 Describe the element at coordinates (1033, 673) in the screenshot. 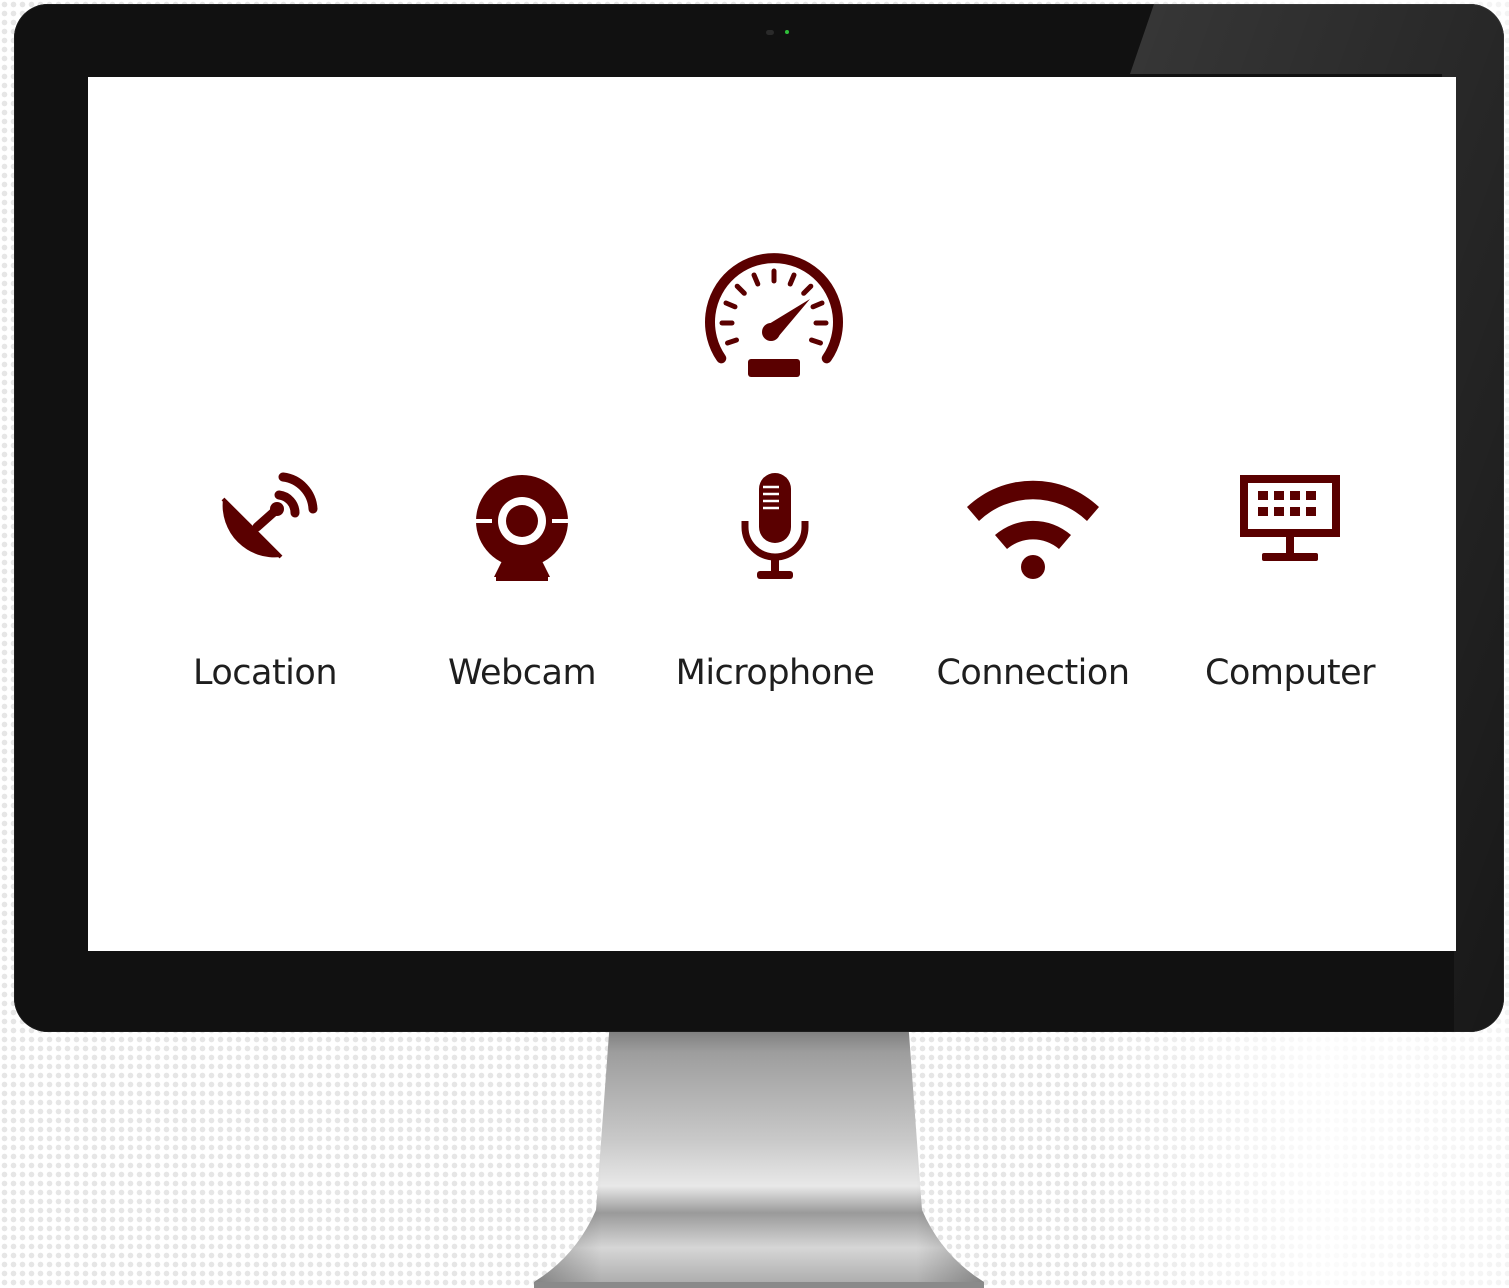

I see `connection-label: Connection` at that location.